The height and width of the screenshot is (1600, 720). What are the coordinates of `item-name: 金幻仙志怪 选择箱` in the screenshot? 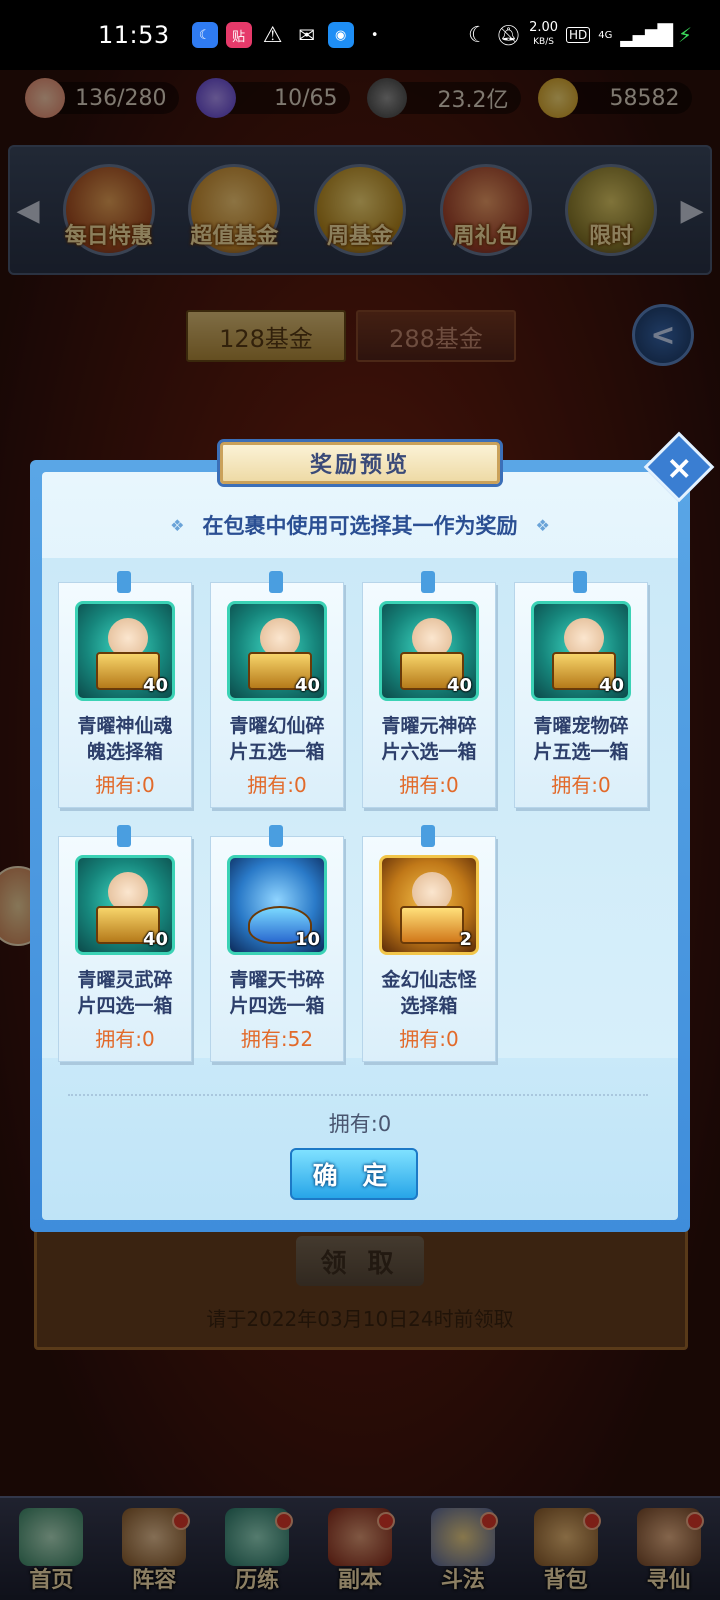 It's located at (429, 993).